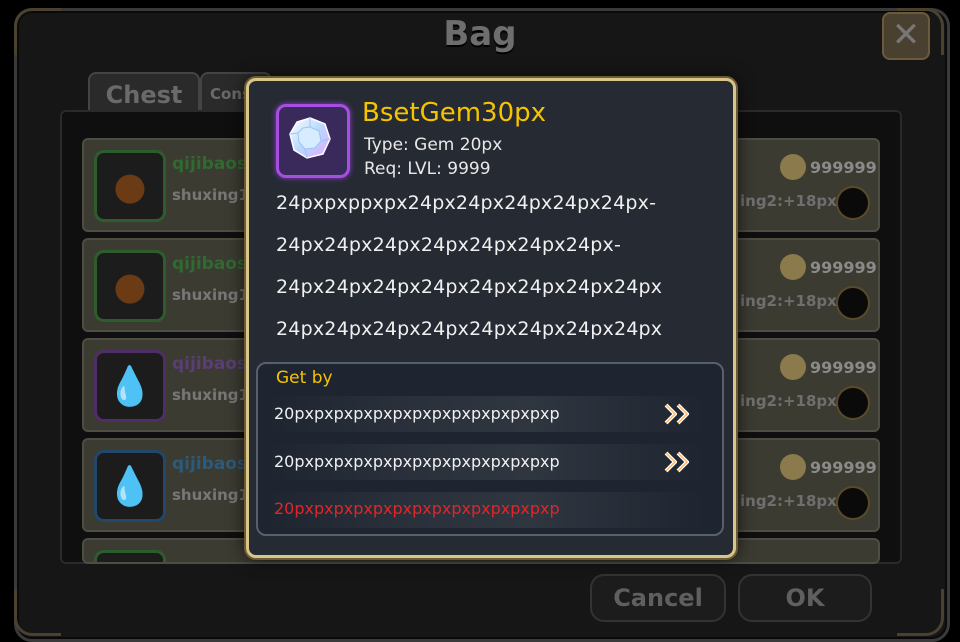 Image resolution: width=960 pixels, height=642 pixels. Describe the element at coordinates (427, 169) in the screenshot. I see `tooltip-item-requirement: Req: LVL: 9999` at that location.